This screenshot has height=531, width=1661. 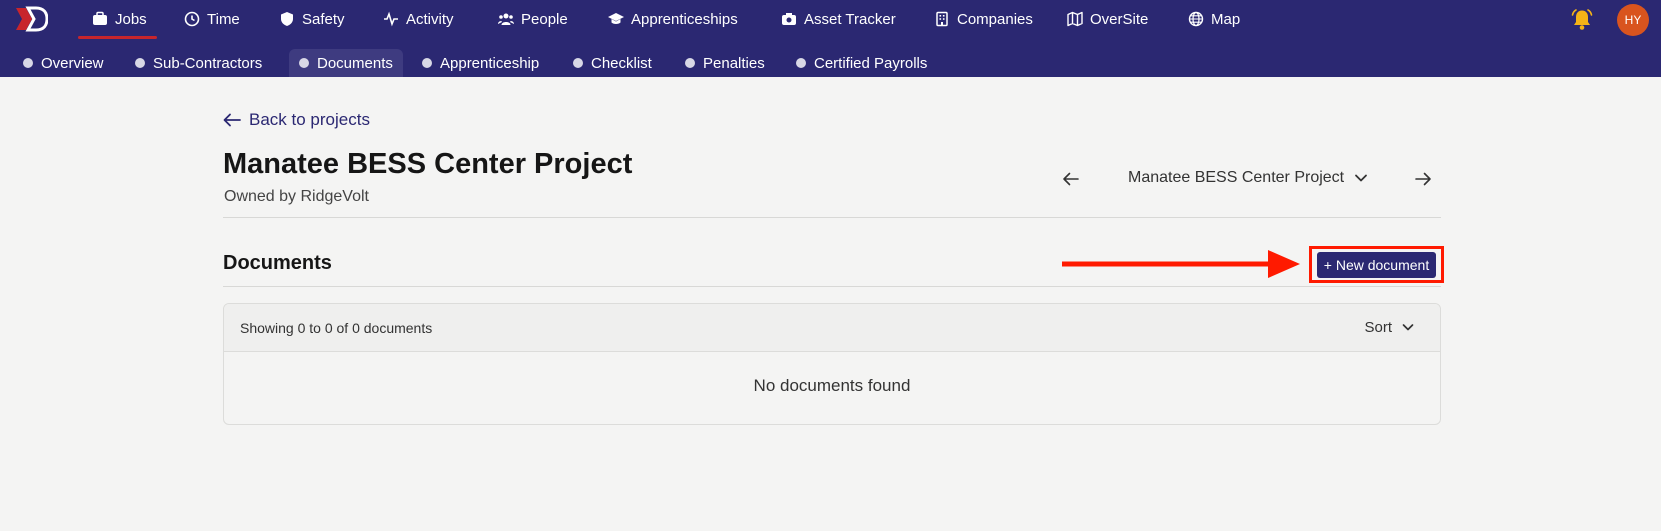 What do you see at coordinates (734, 63) in the screenshot?
I see `subnav-penalties-label: Penalties` at bounding box center [734, 63].